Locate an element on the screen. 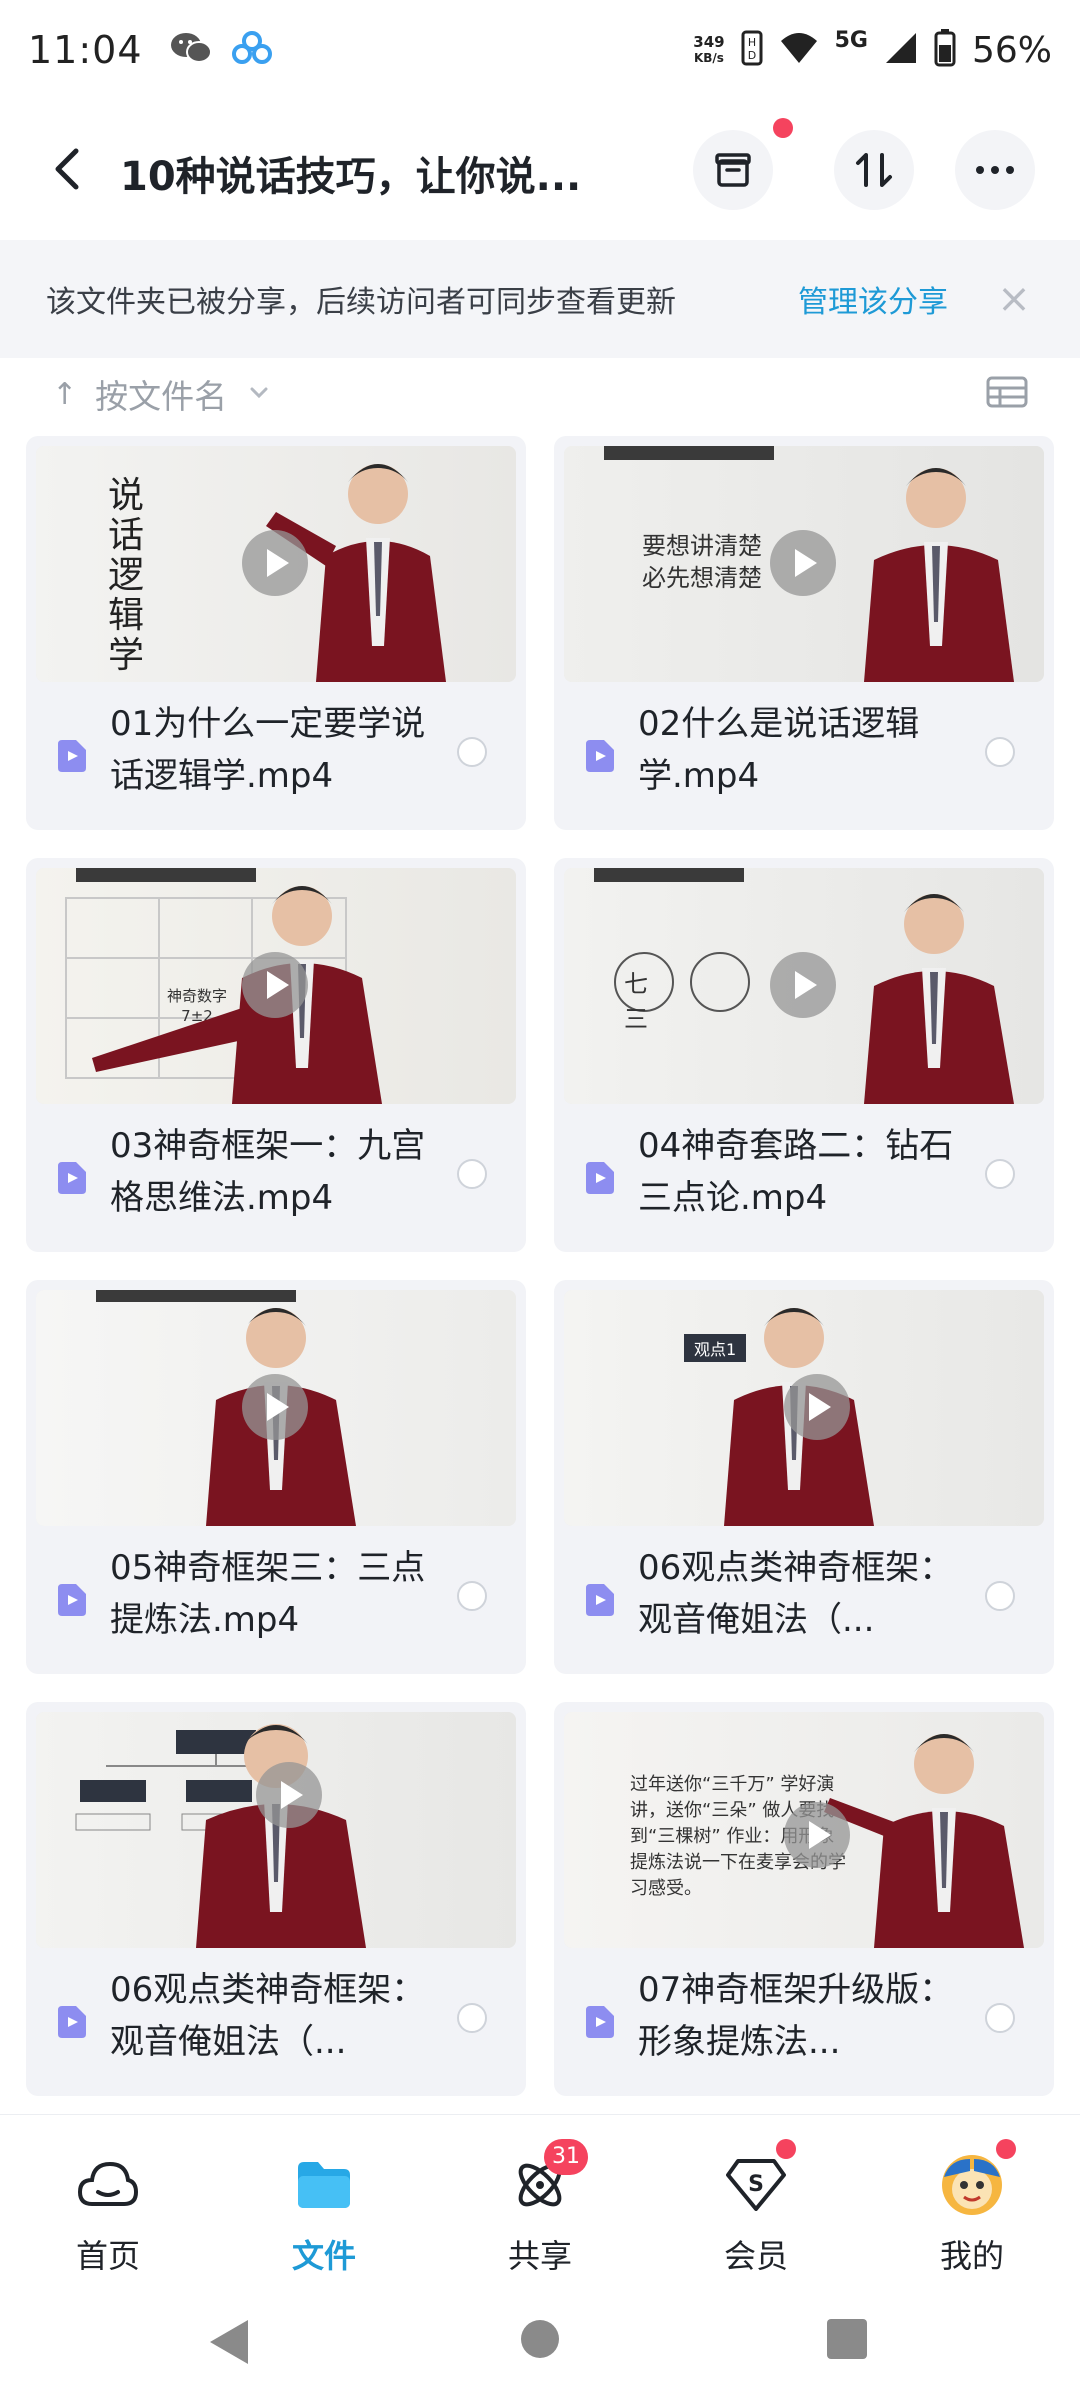  more-button is located at coordinates (995, 170).